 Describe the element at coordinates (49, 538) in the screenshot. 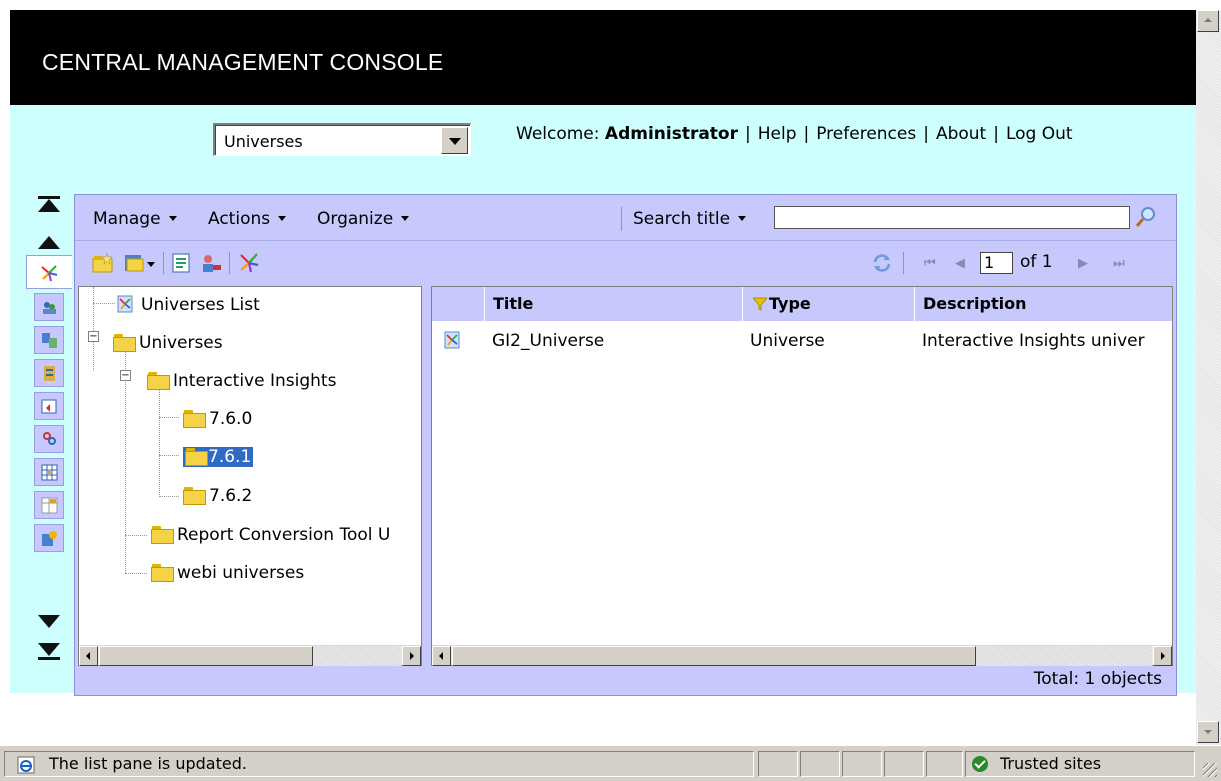

I see `nav-licenses-button` at that location.